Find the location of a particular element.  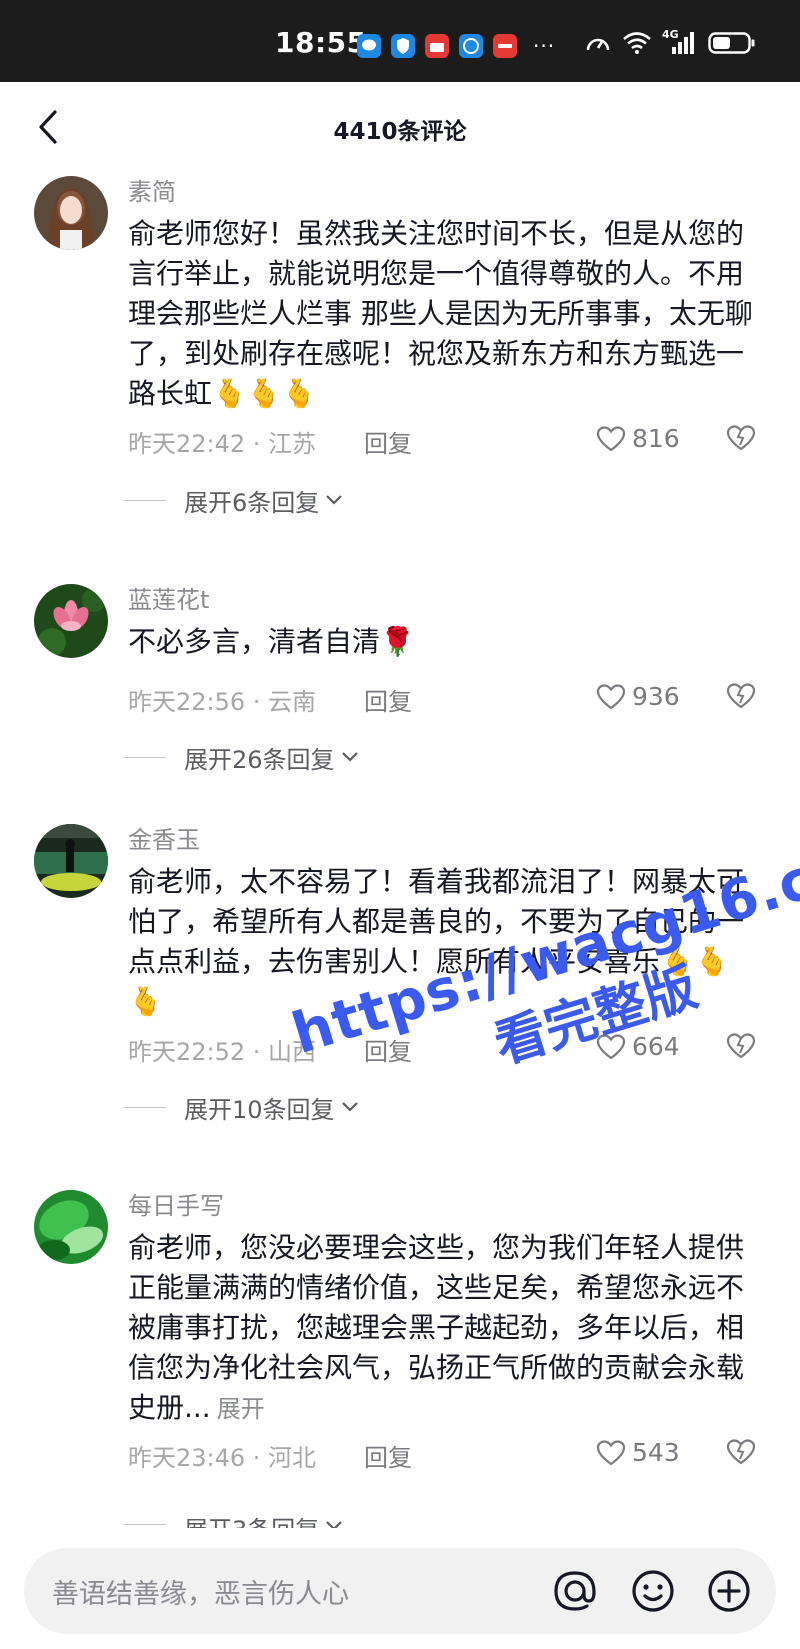

expand-replies-button: 展开6条回复 is located at coordinates (233, 500).